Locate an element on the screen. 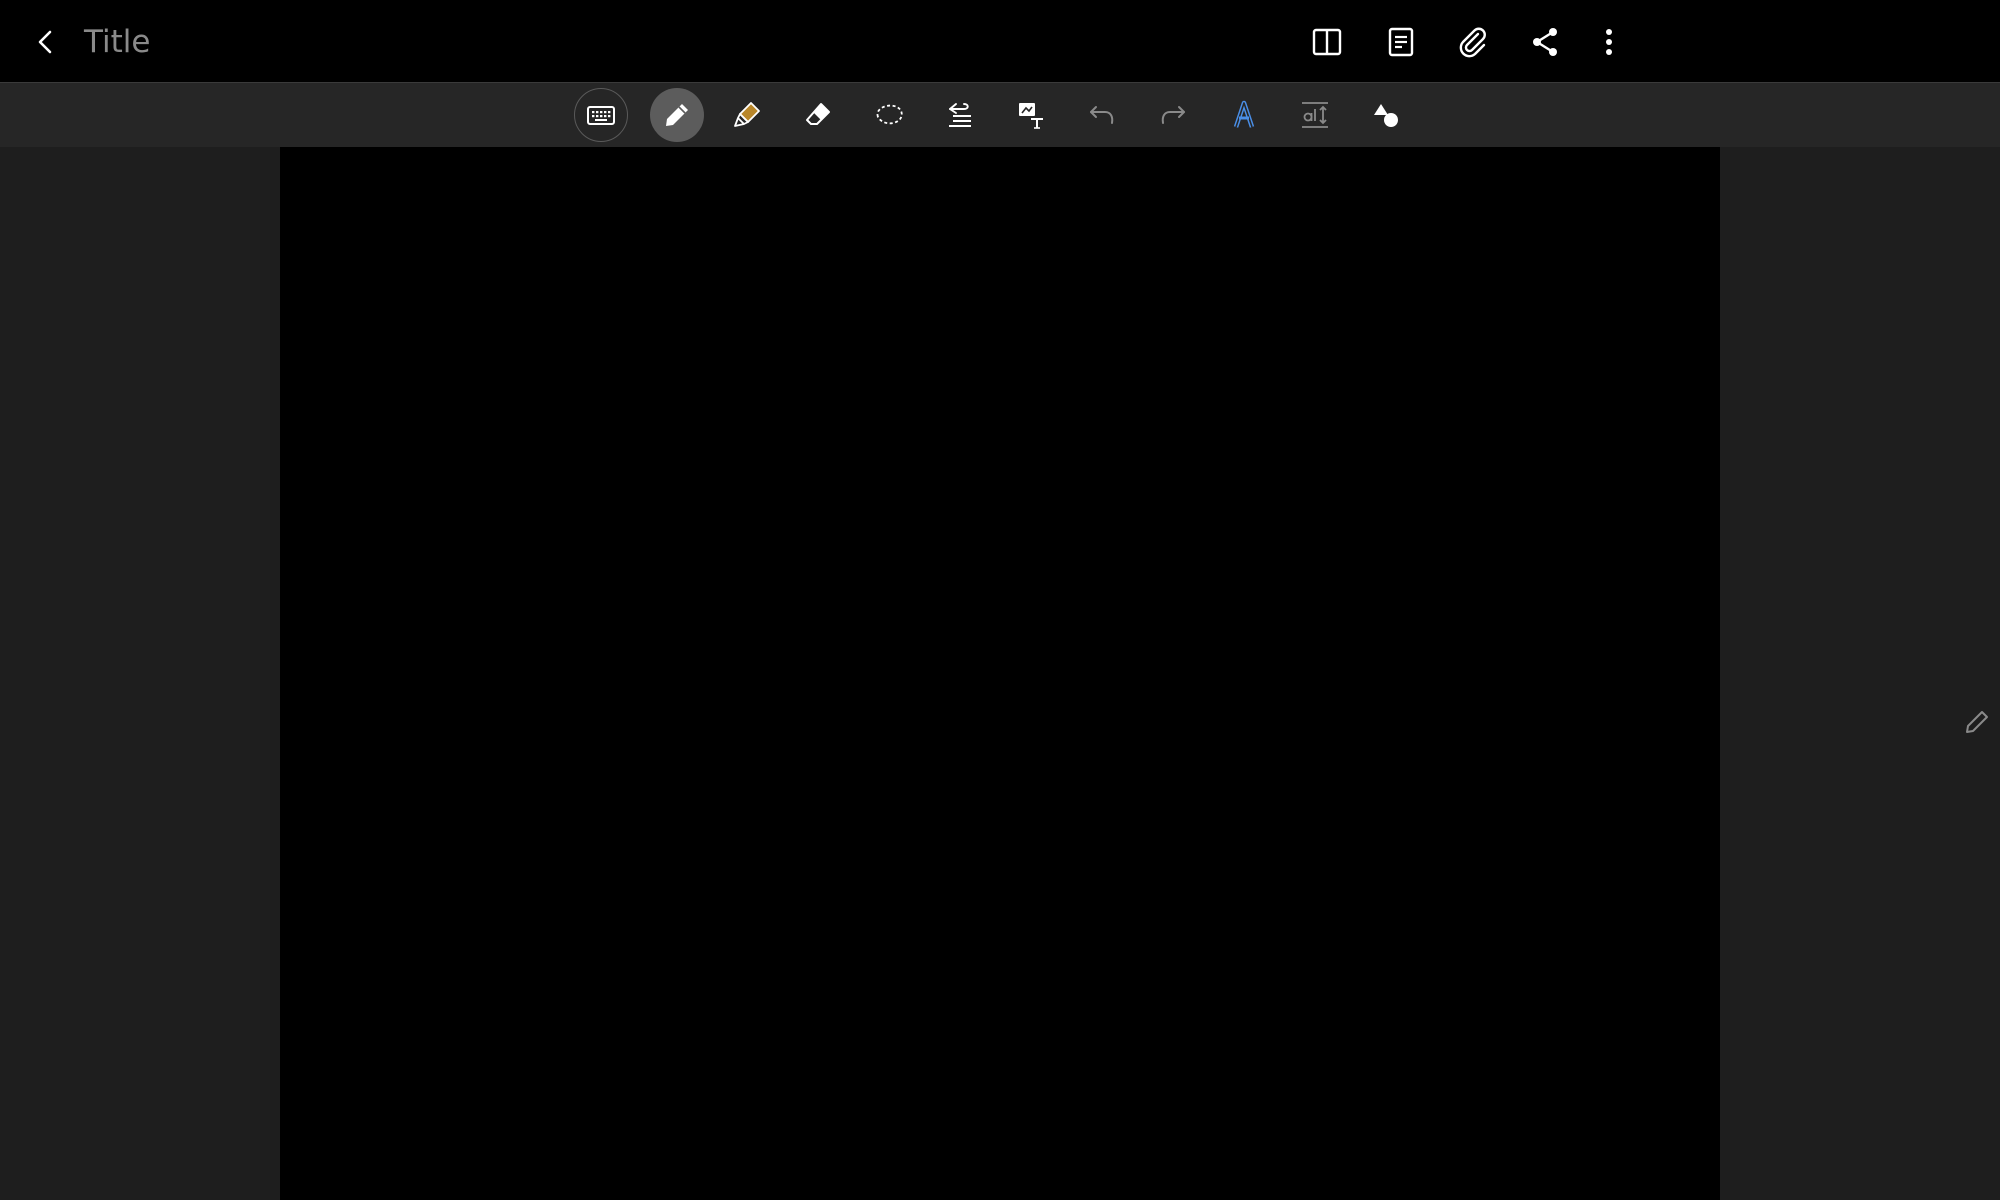 This screenshot has height=1200, width=2000. attach-button is located at coordinates (1473, 42).